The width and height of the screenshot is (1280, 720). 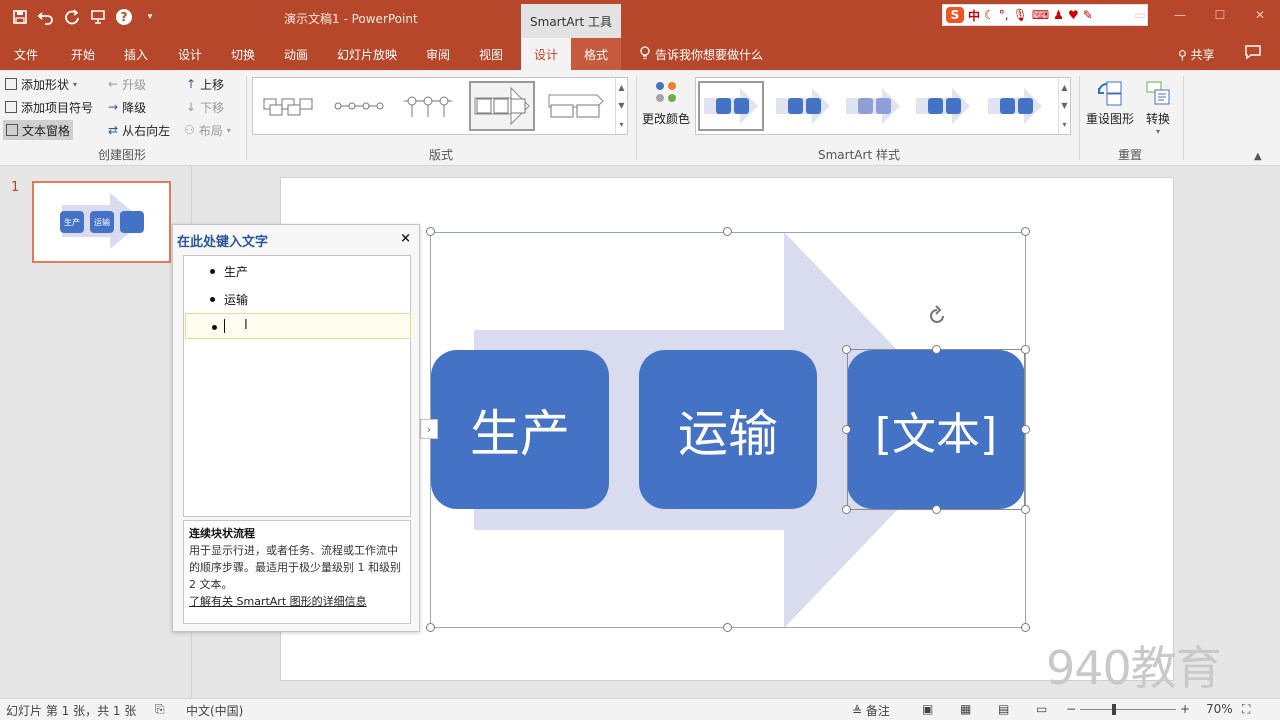 What do you see at coordinates (207, 130) in the screenshot?
I see `layout-button: ⚇ 布局 ▾` at bounding box center [207, 130].